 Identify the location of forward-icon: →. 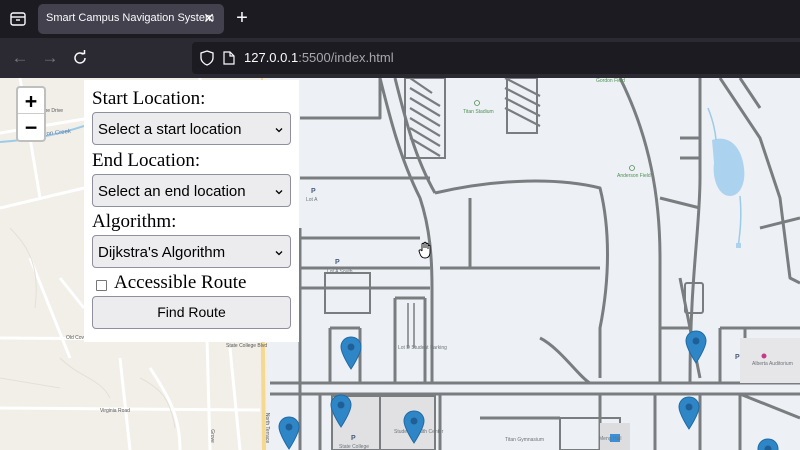
(50, 58).